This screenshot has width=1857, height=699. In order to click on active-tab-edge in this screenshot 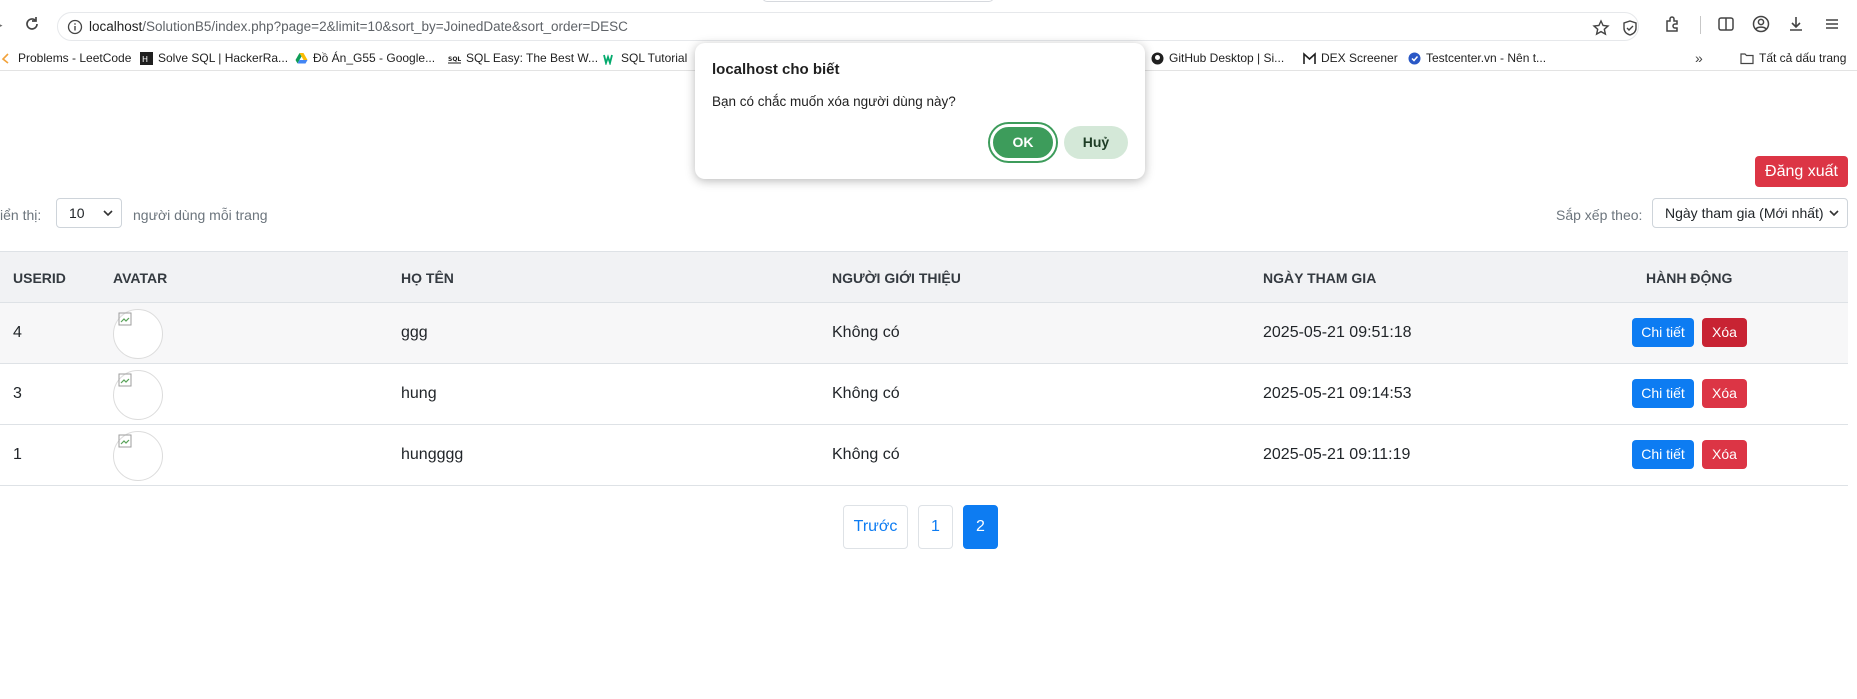, I will do `click(878, 1)`.